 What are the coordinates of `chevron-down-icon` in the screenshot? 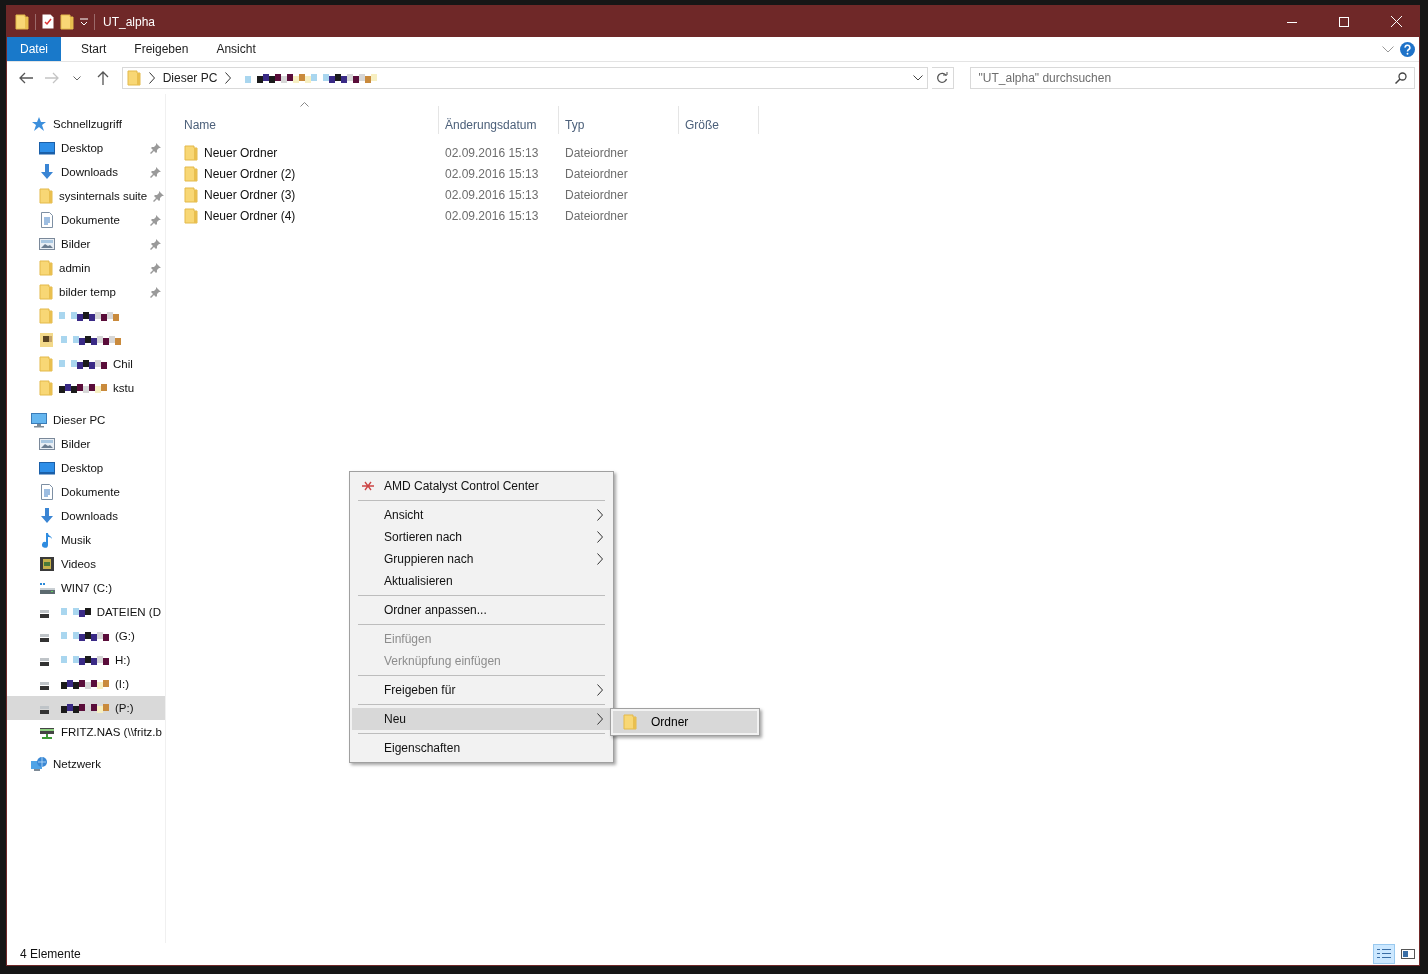 It's located at (77, 78).